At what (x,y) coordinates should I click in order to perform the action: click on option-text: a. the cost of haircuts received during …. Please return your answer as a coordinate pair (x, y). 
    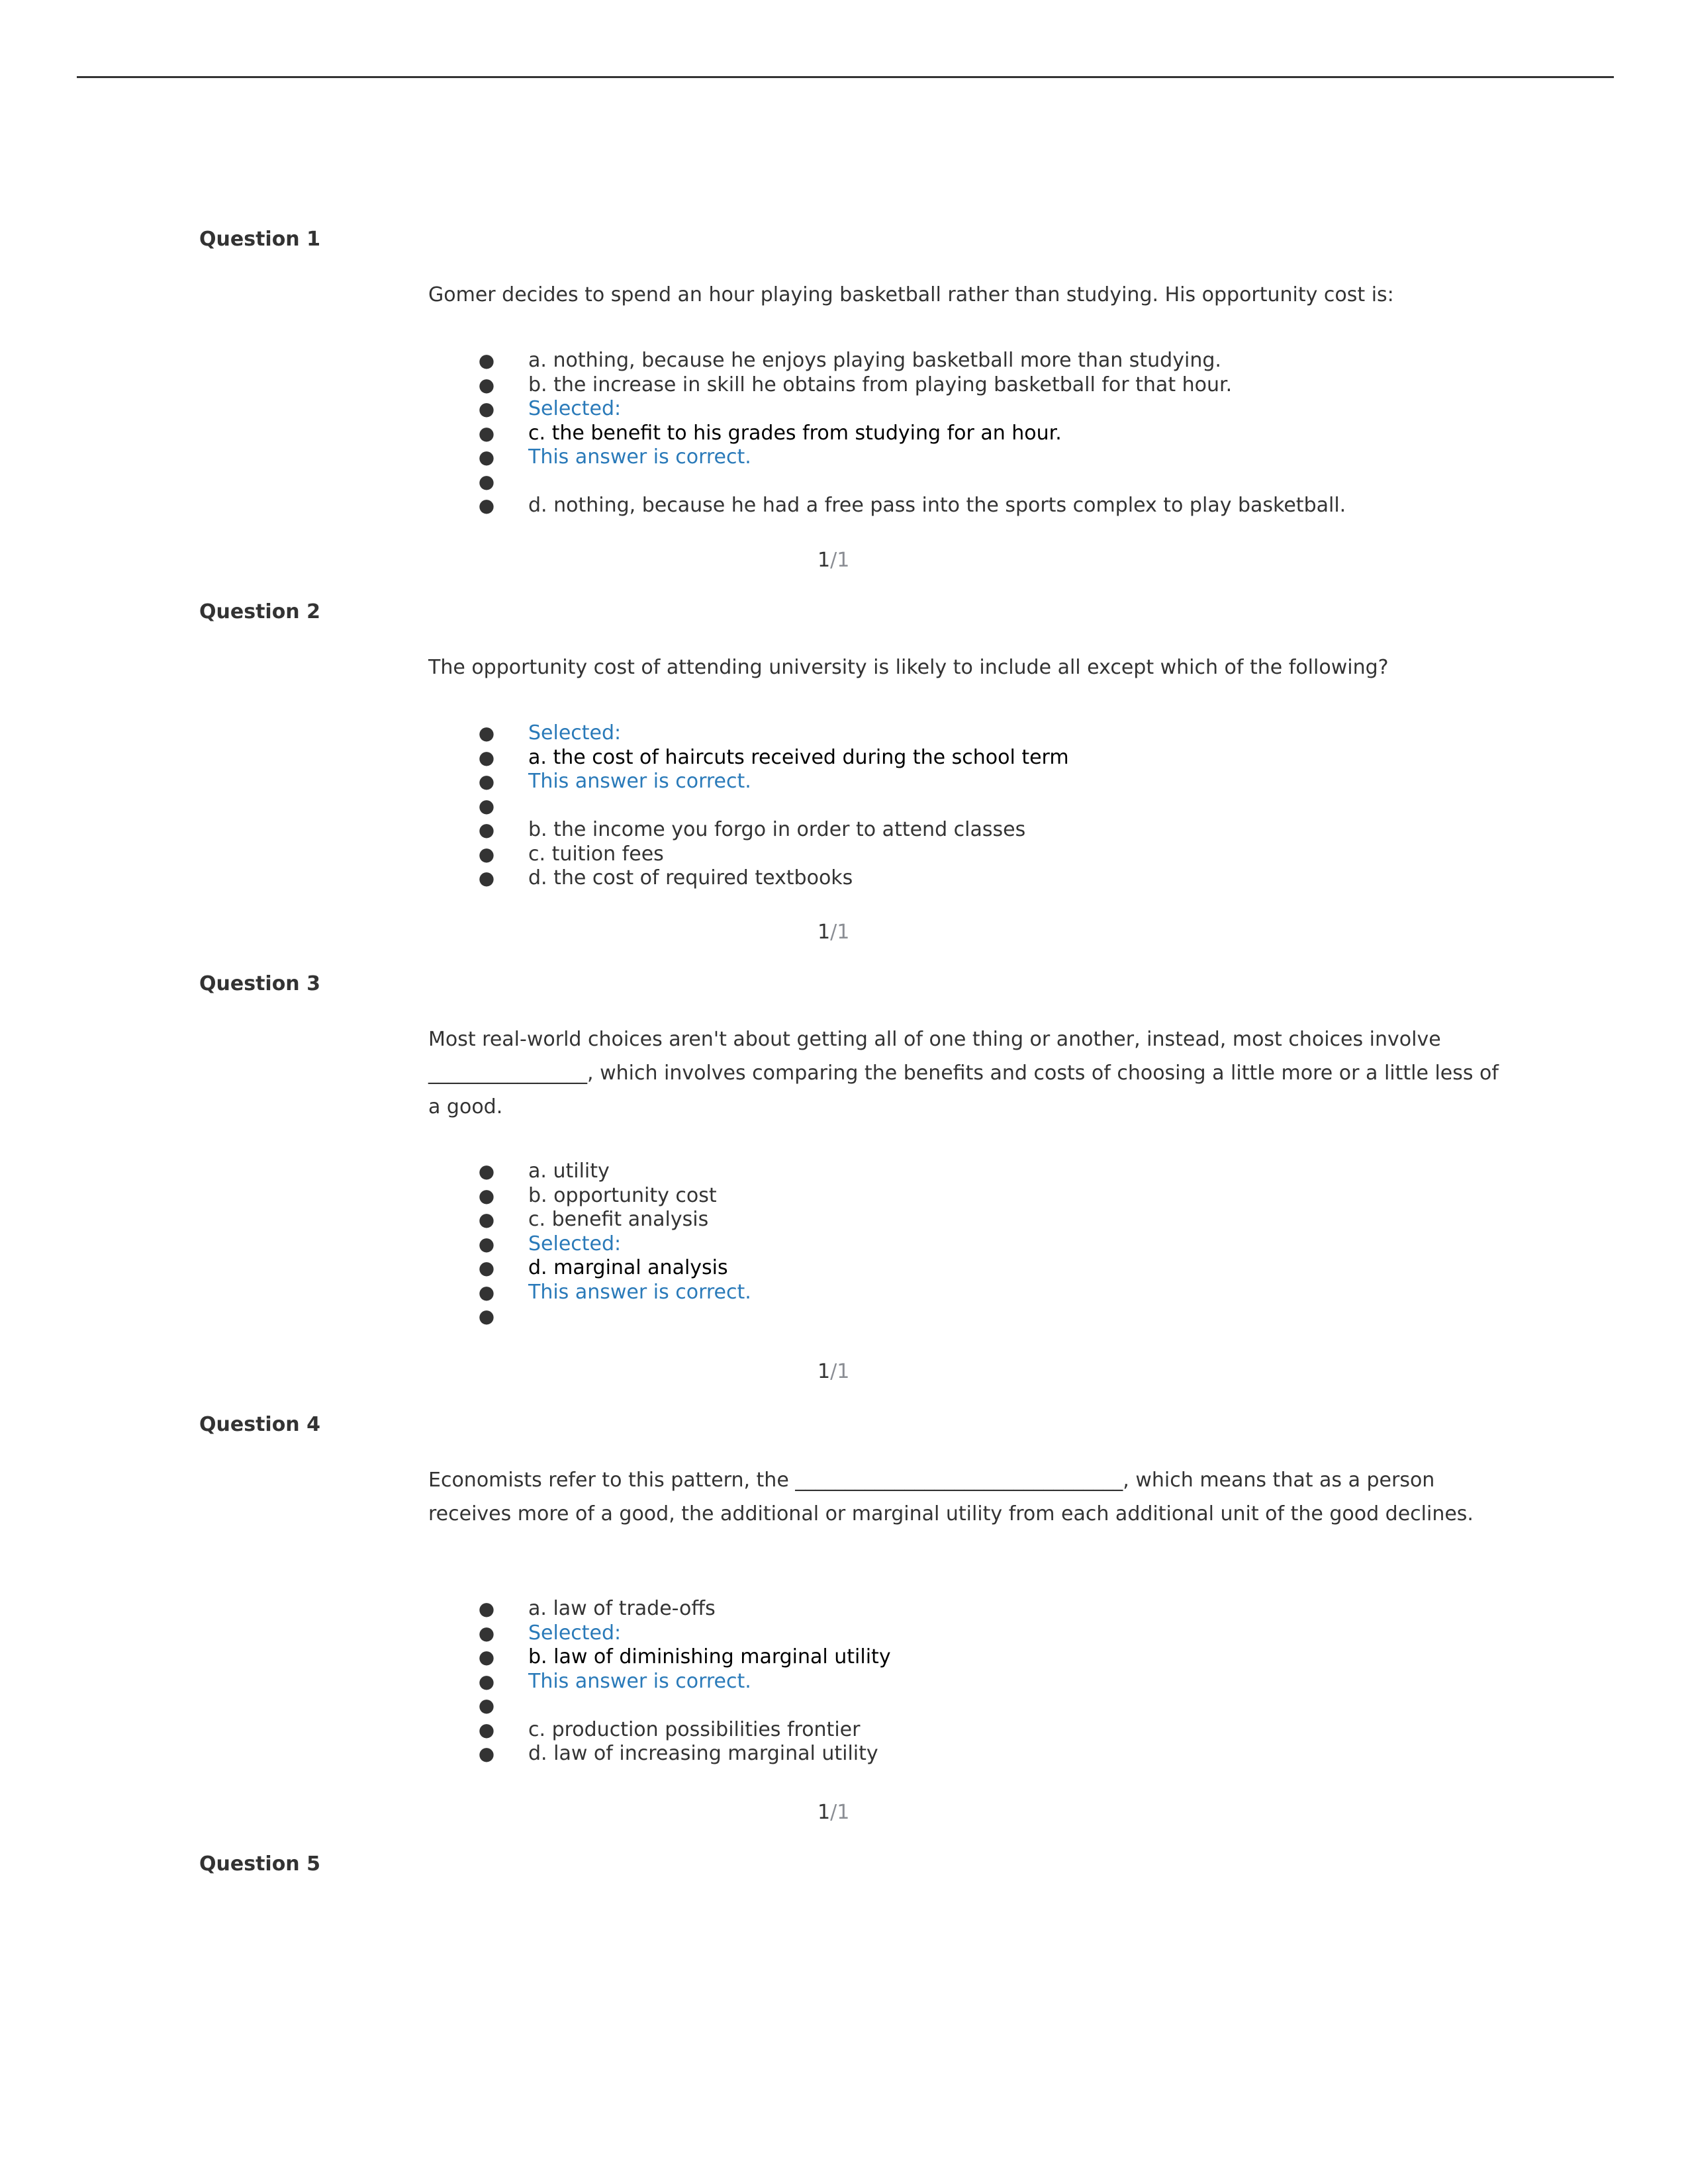
    Looking at the image, I should click on (798, 757).